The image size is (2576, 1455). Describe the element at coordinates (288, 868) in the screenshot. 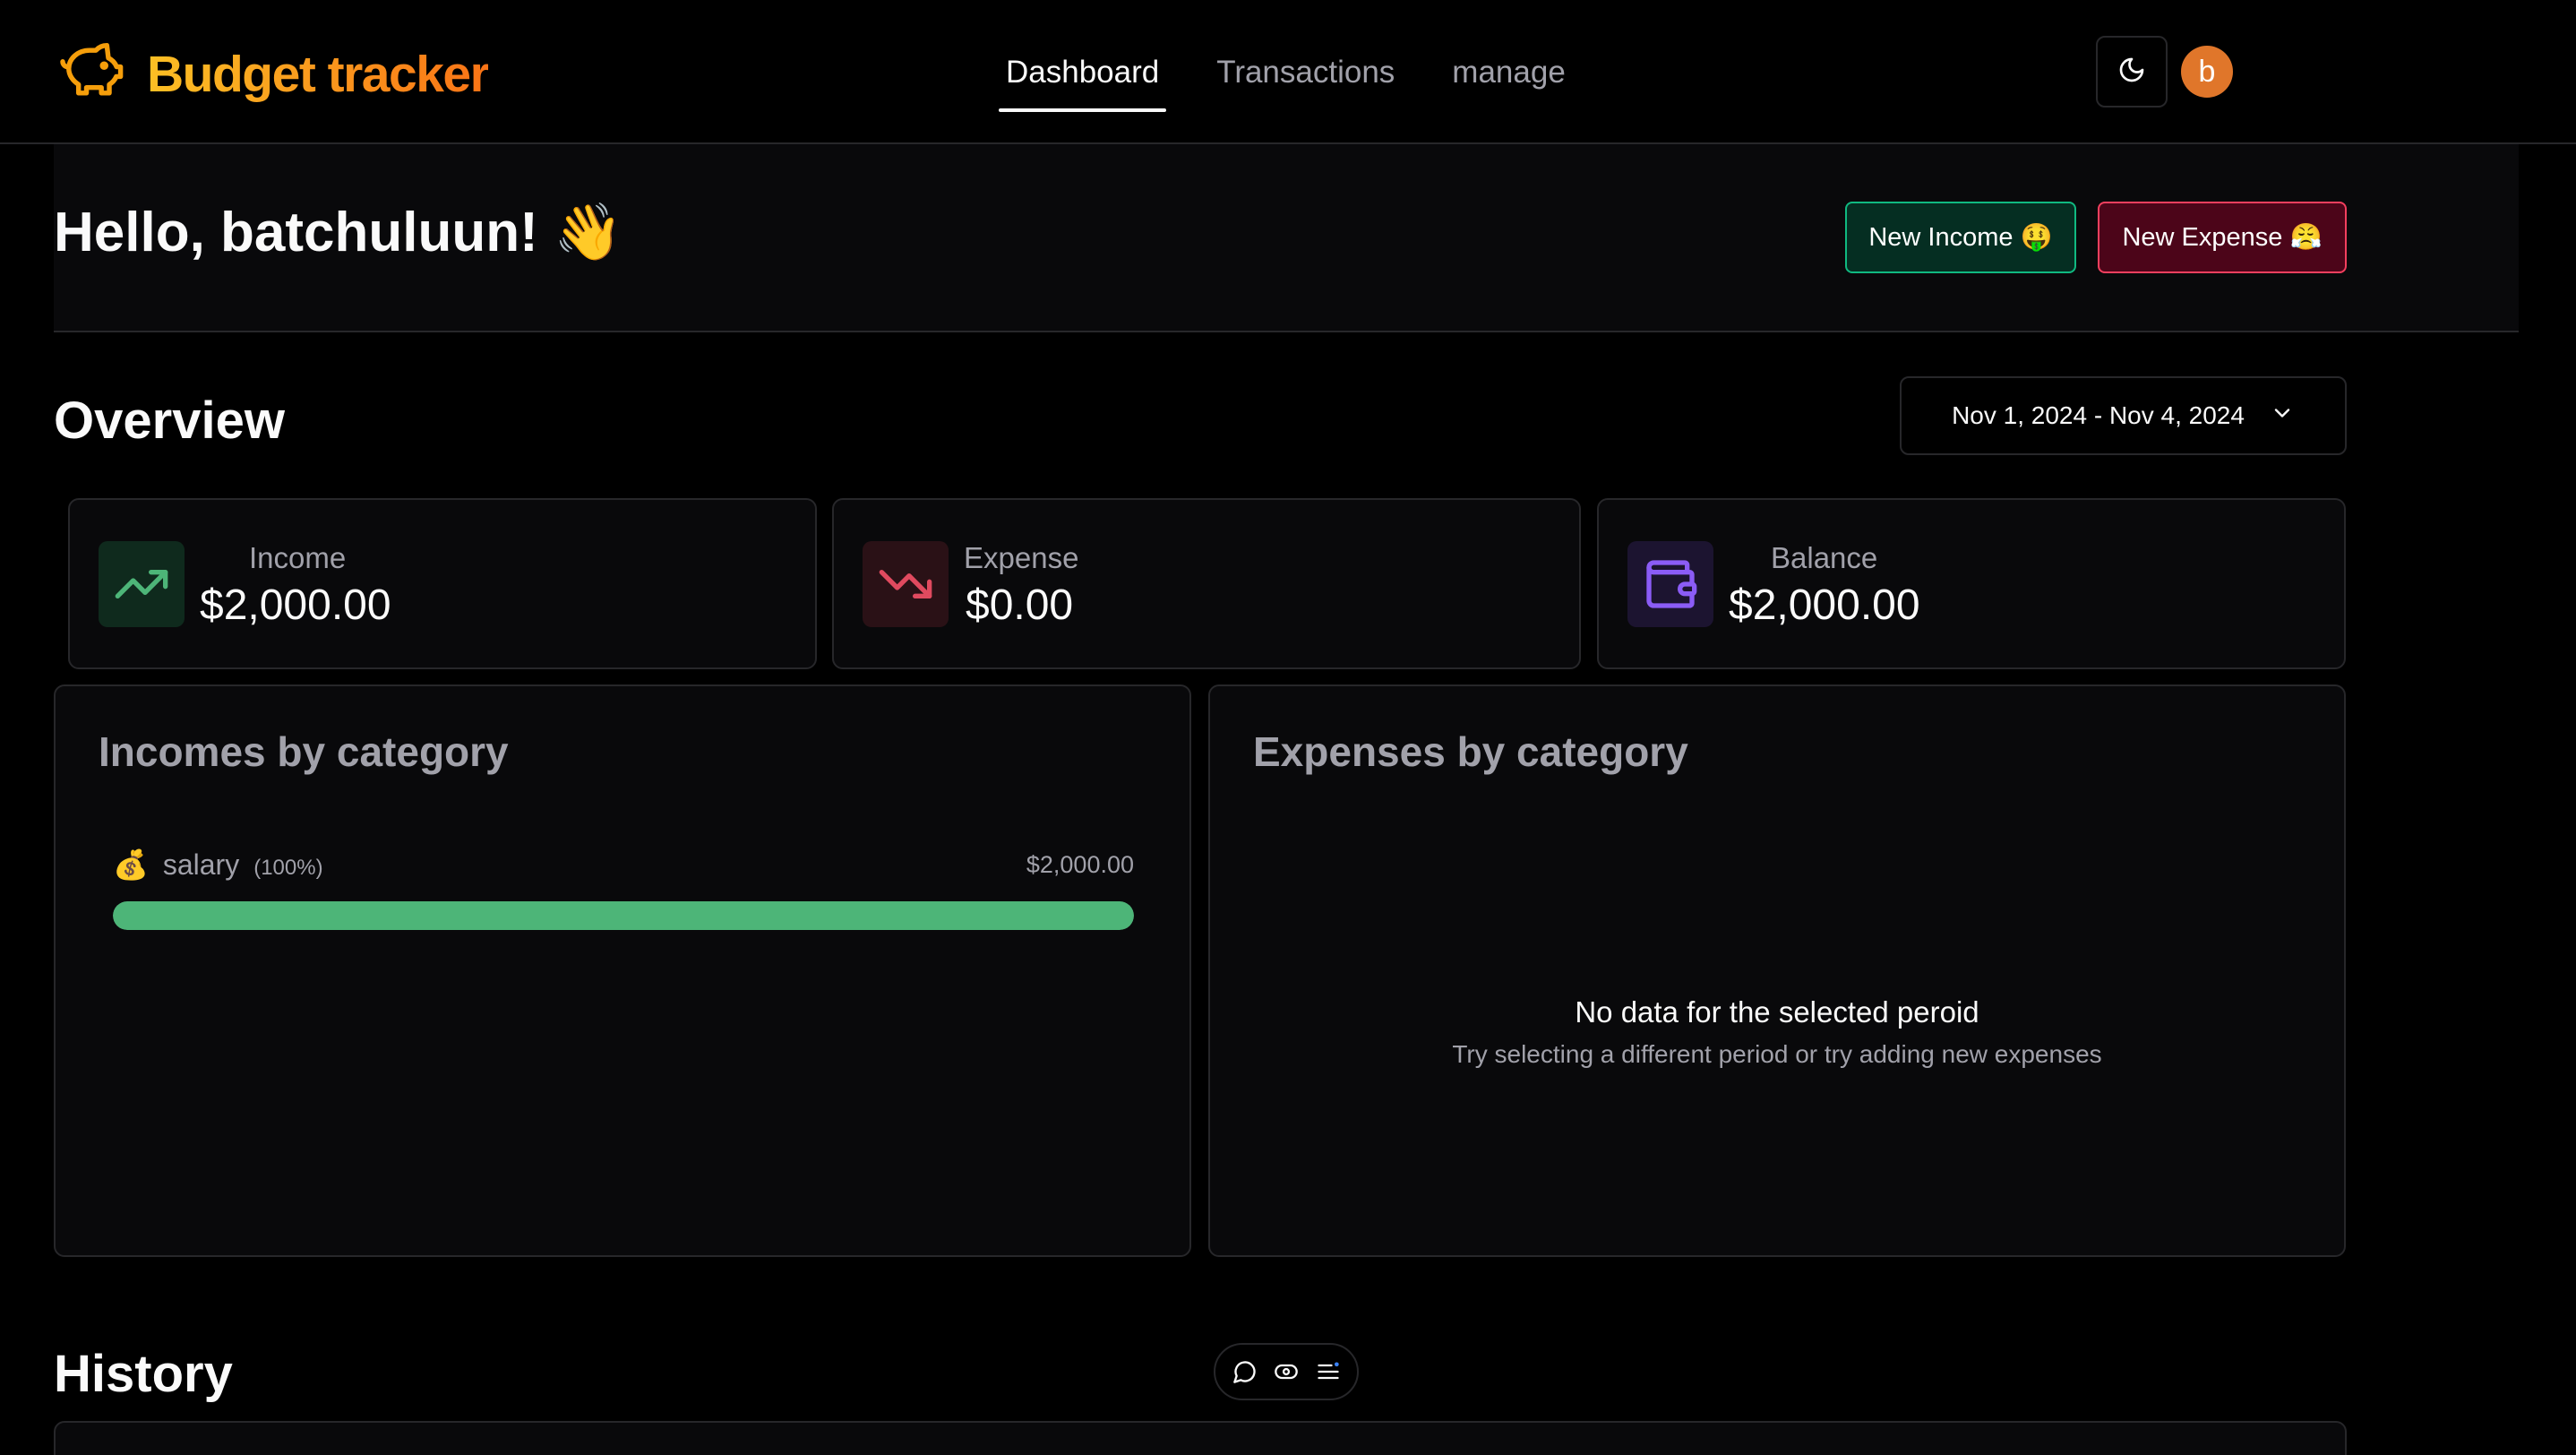

I see `category-percent: (100%)` at that location.